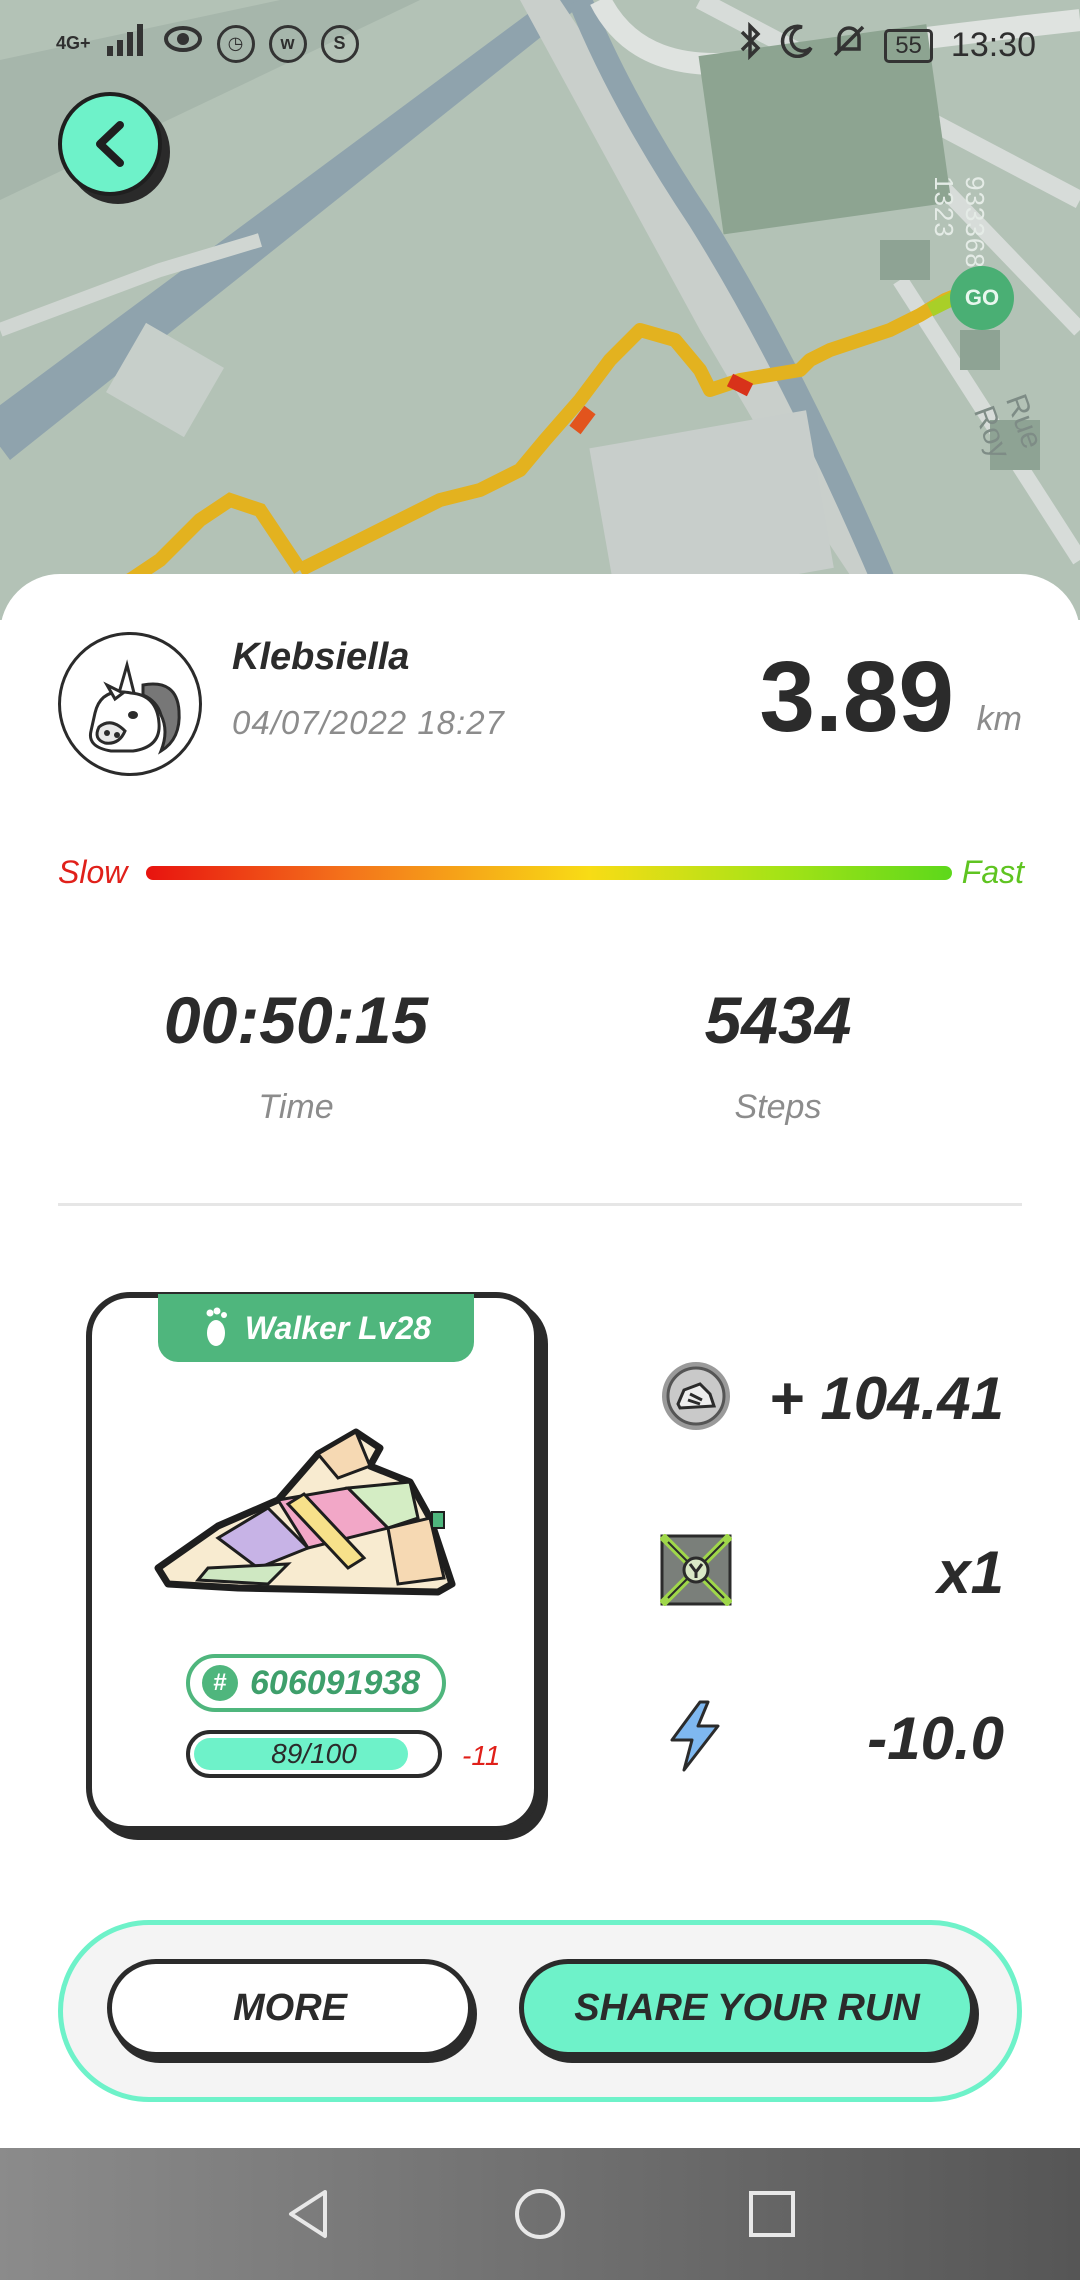  I want to click on bluetooth-icon, so click(750, 45).